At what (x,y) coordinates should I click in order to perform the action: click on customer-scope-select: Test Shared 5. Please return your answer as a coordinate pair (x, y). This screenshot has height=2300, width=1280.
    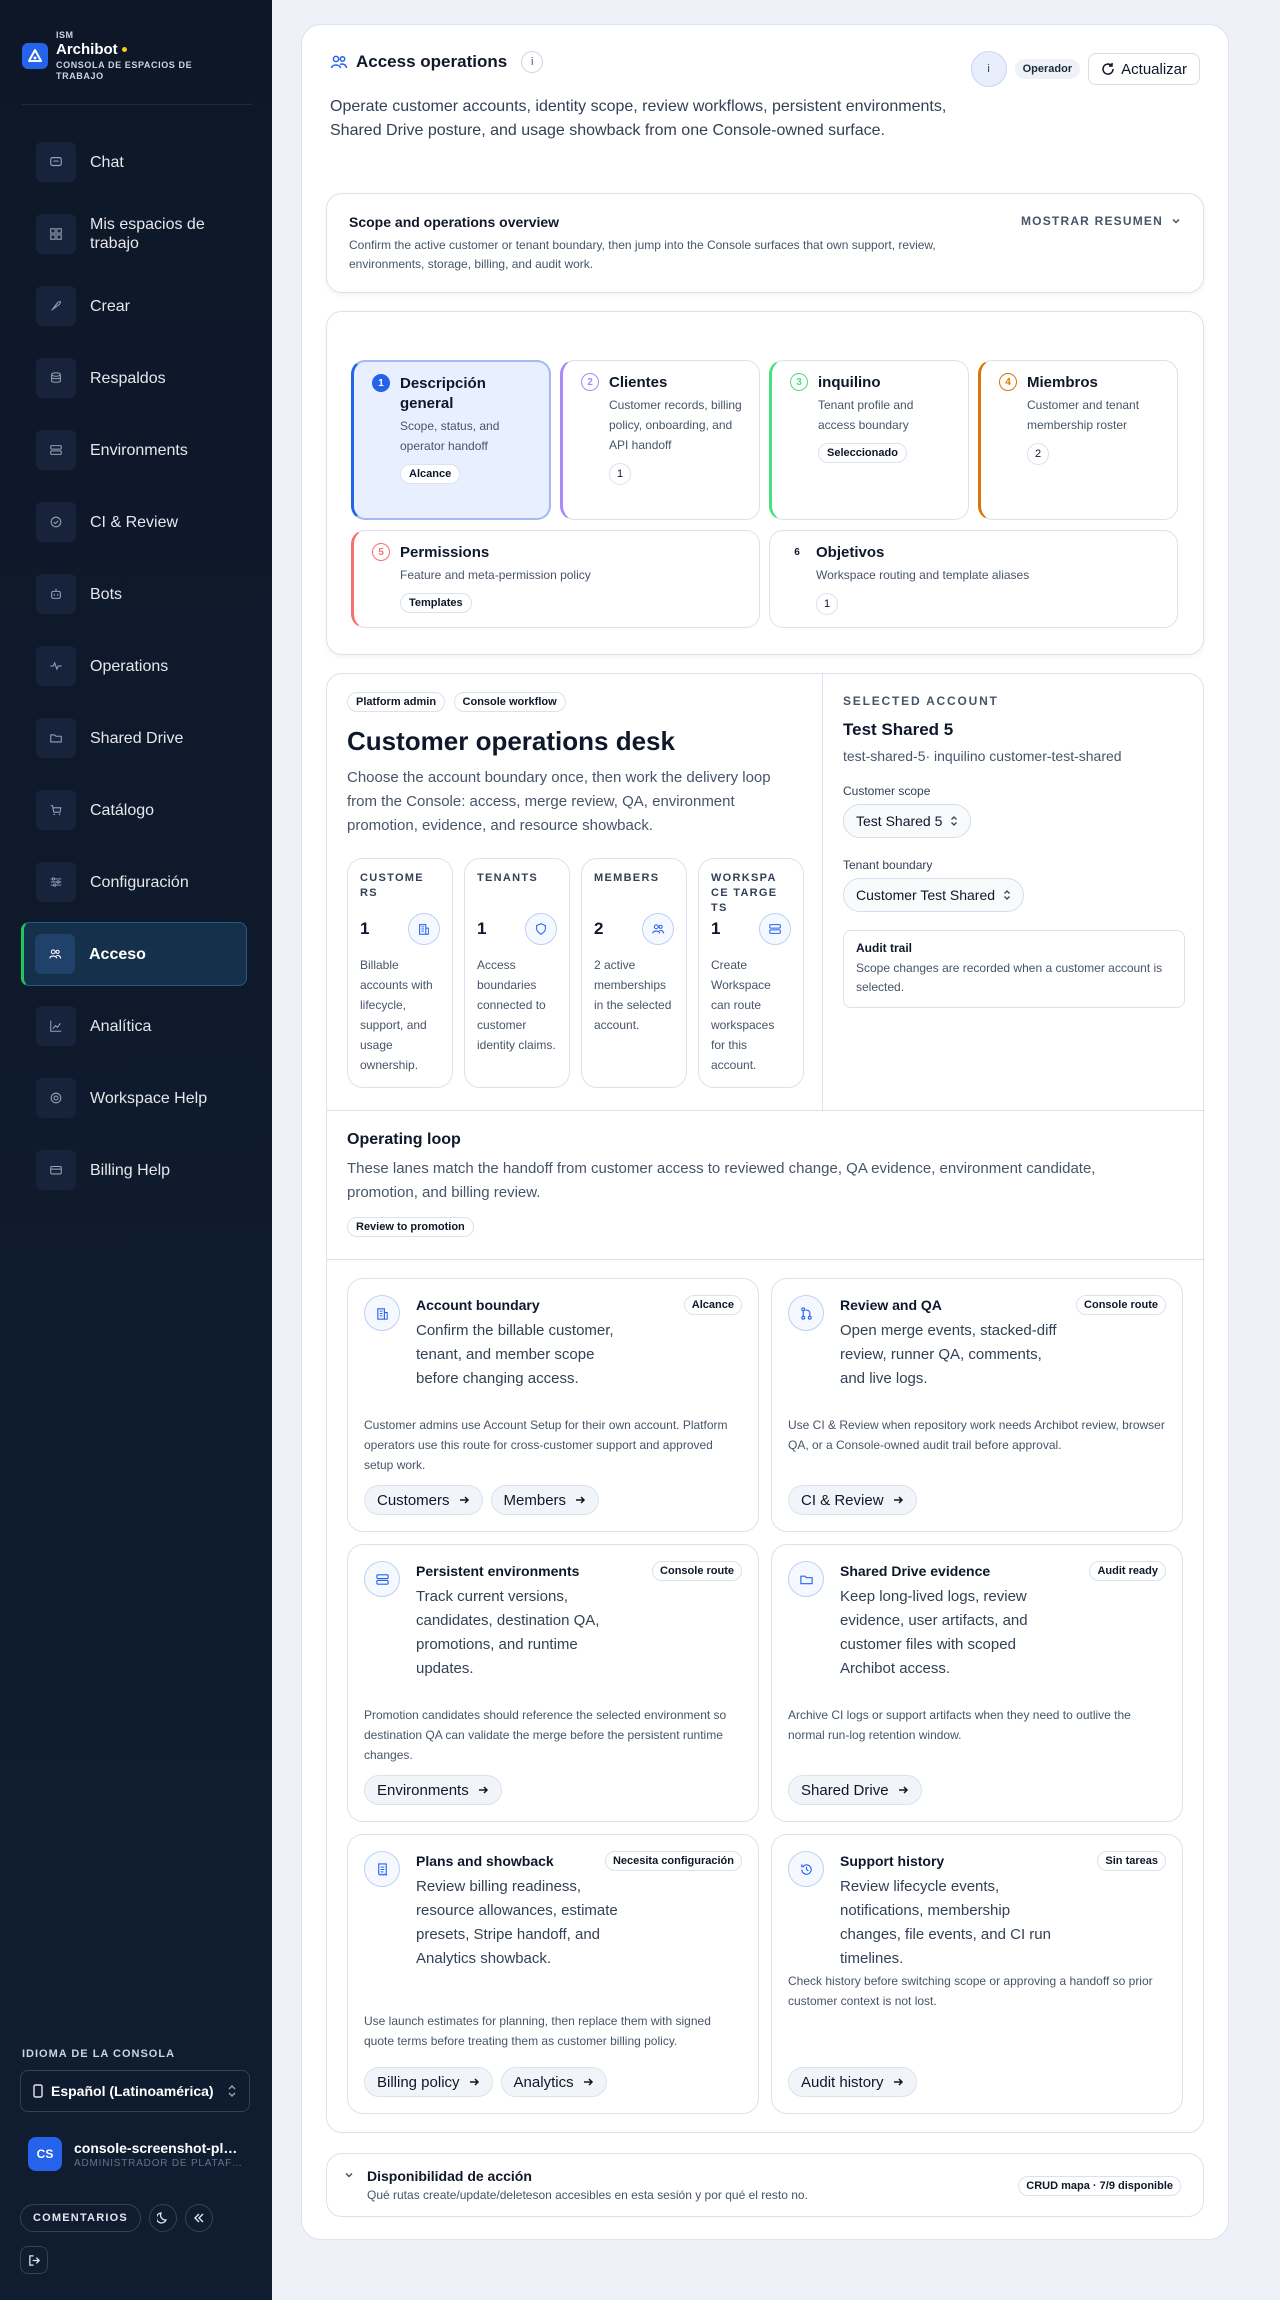
    Looking at the image, I should click on (907, 821).